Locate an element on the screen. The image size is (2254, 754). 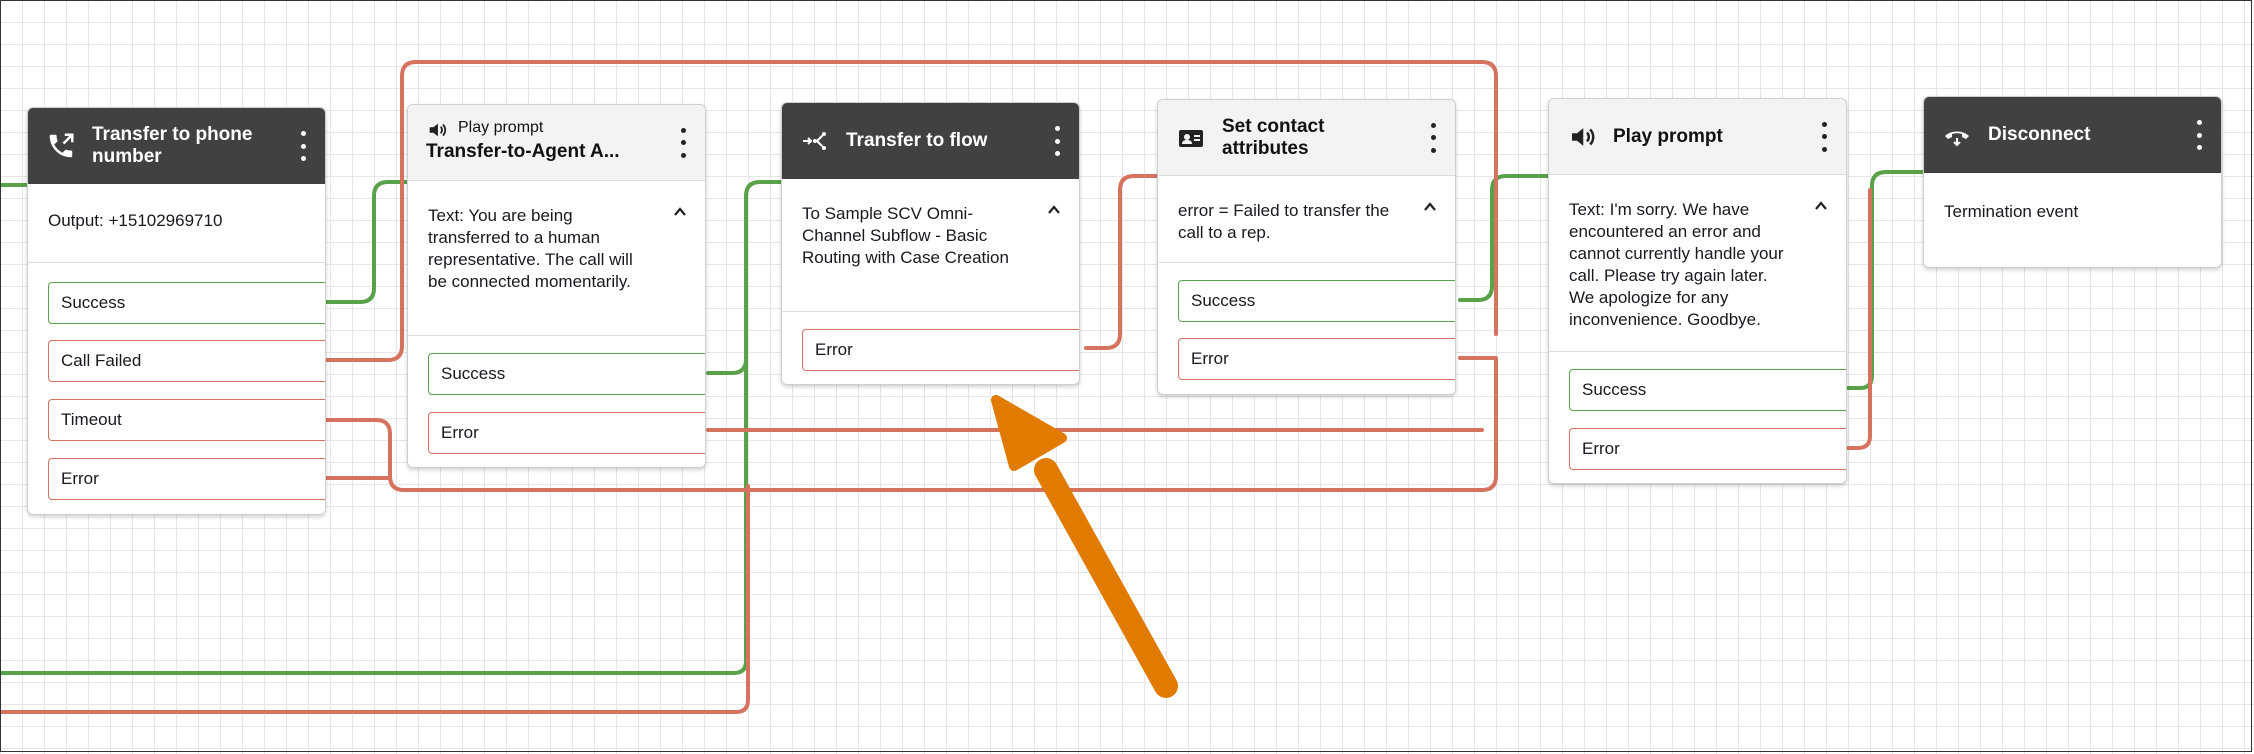
block-header: Play prompt is located at coordinates (1697, 137).